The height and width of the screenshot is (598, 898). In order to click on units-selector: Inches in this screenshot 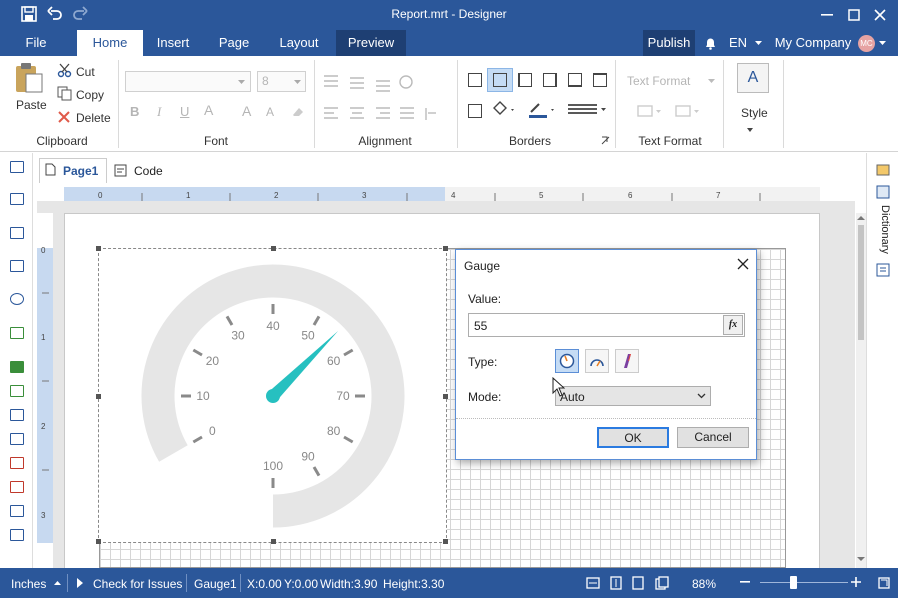, I will do `click(28, 584)`.